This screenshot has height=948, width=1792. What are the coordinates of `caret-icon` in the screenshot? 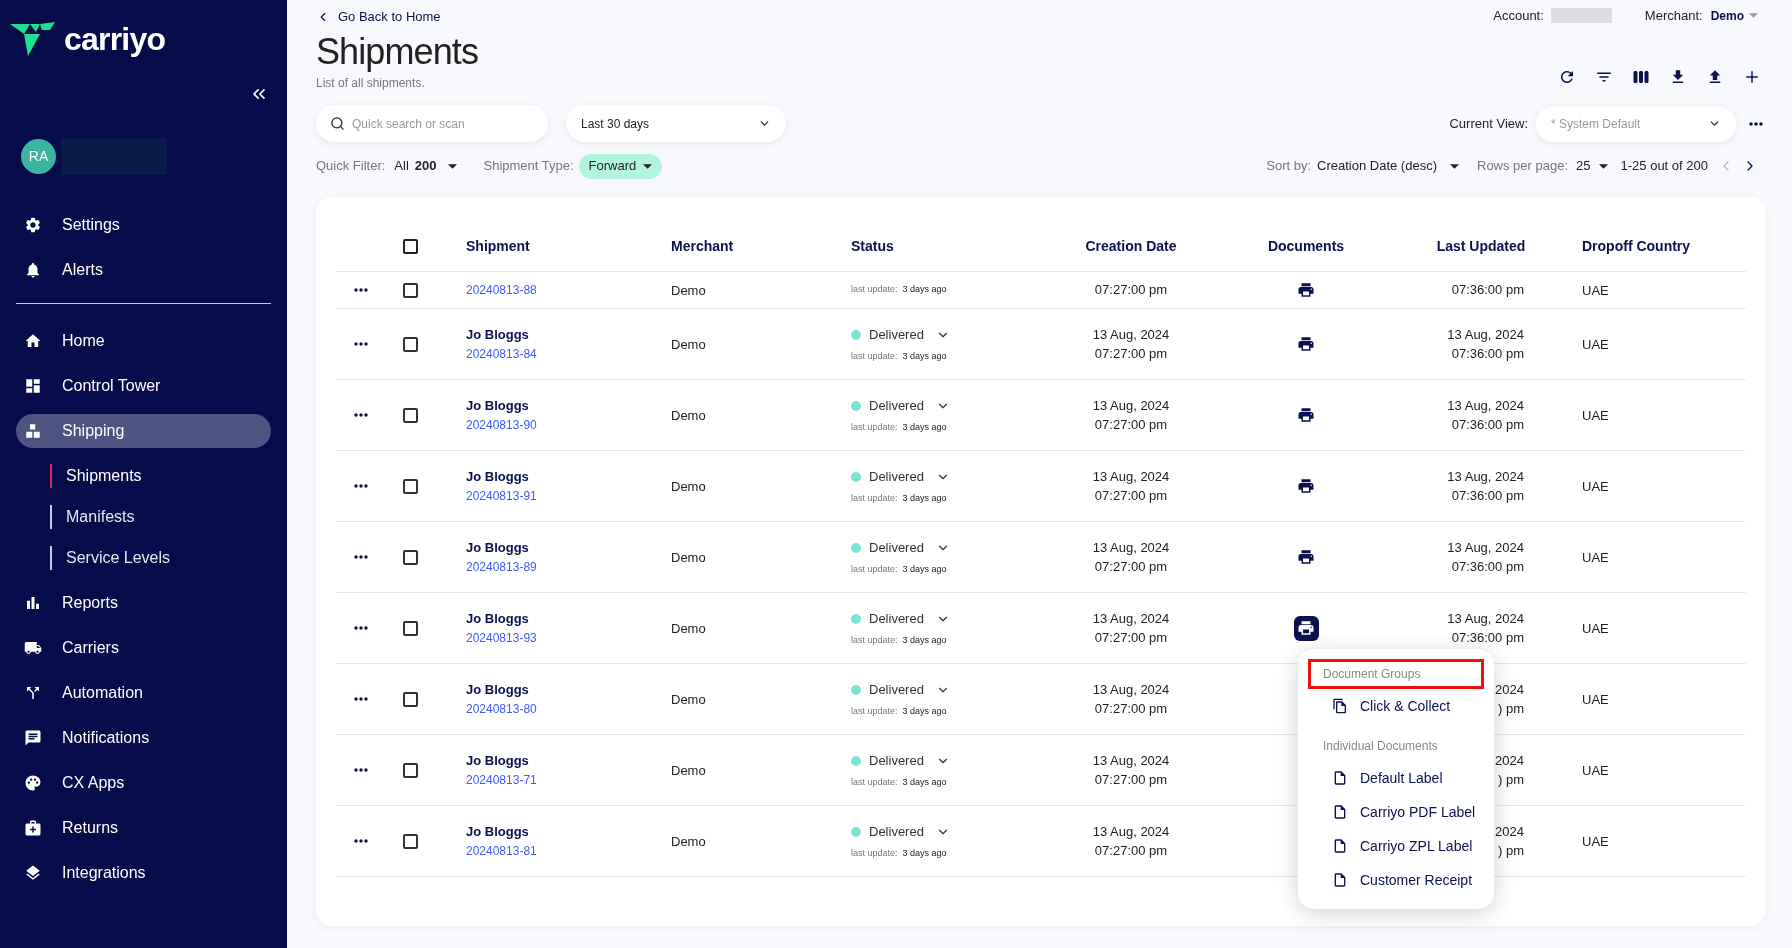 It's located at (1603, 166).